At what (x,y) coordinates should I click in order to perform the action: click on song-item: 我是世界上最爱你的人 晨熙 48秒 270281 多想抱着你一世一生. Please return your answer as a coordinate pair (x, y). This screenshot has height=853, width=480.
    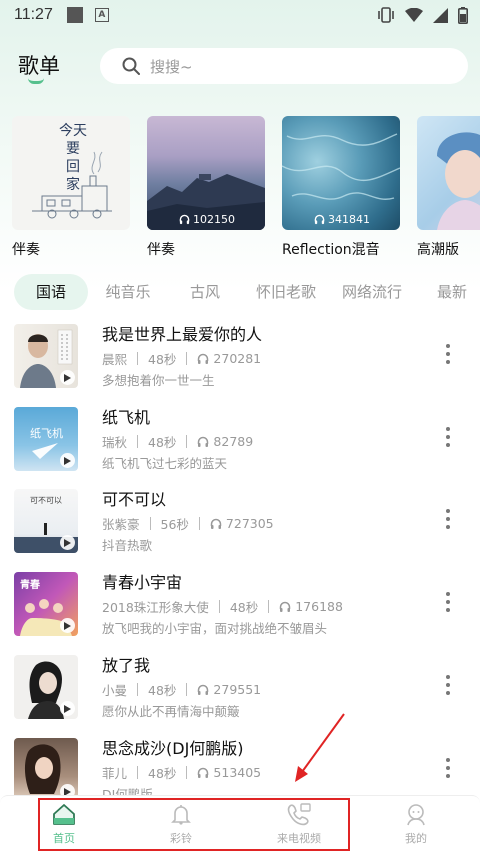
    Looking at the image, I should click on (240, 365).